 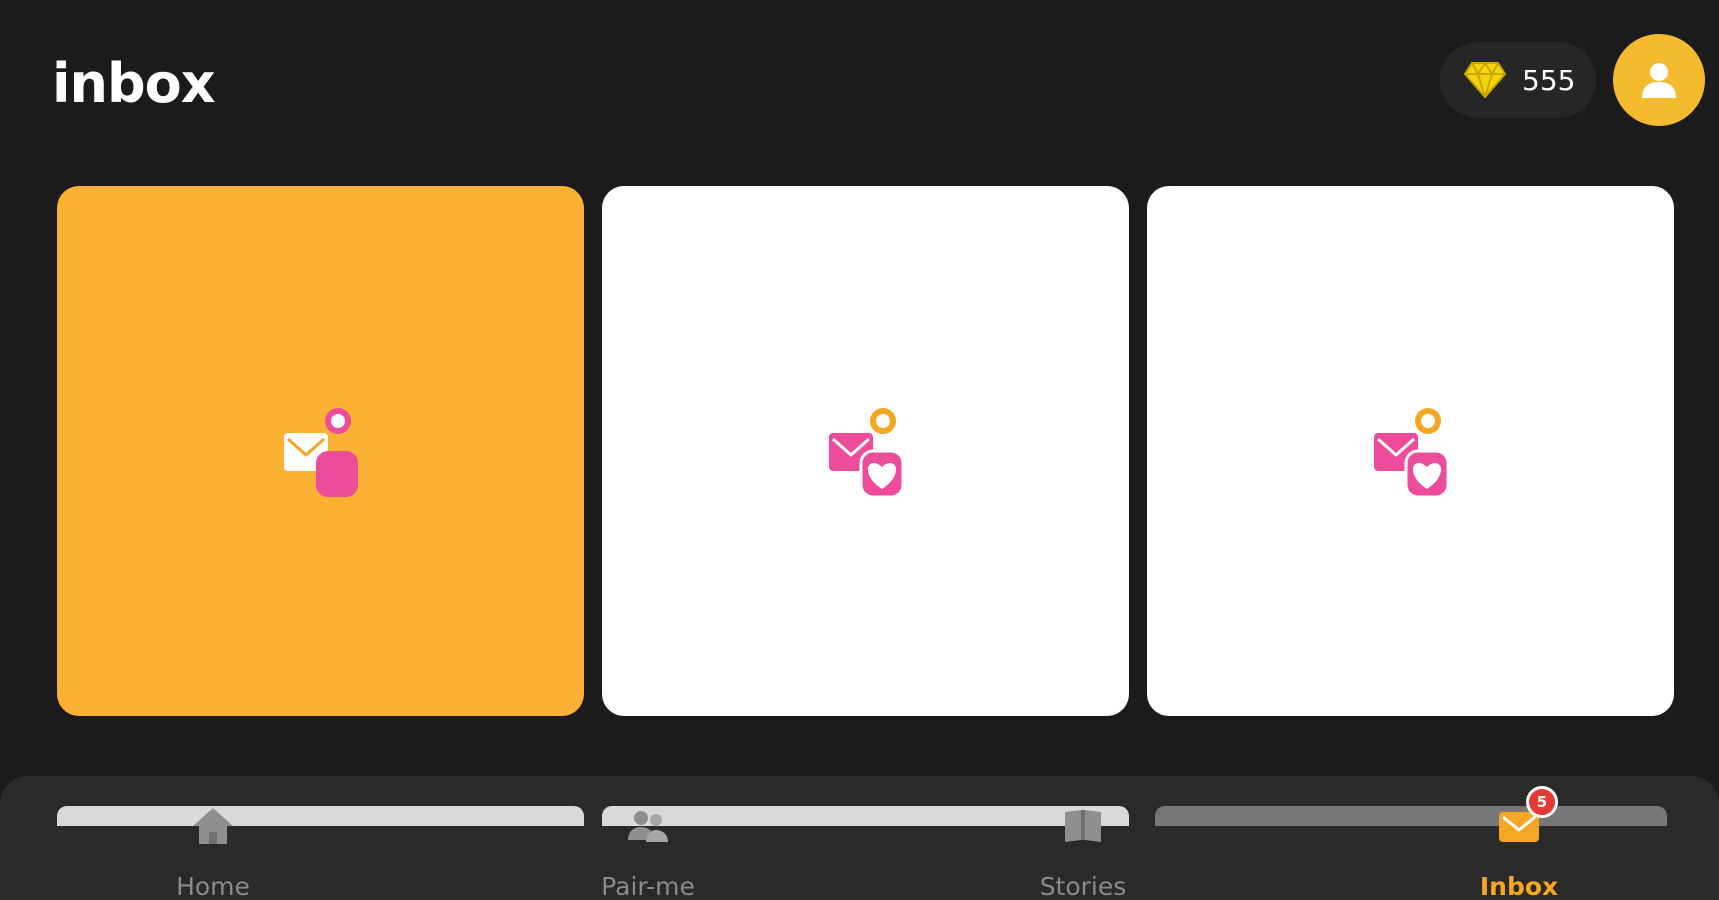 I want to click on bottom-nav: Home Pair-me Stories Inbox 5, so click(x=859, y=838).